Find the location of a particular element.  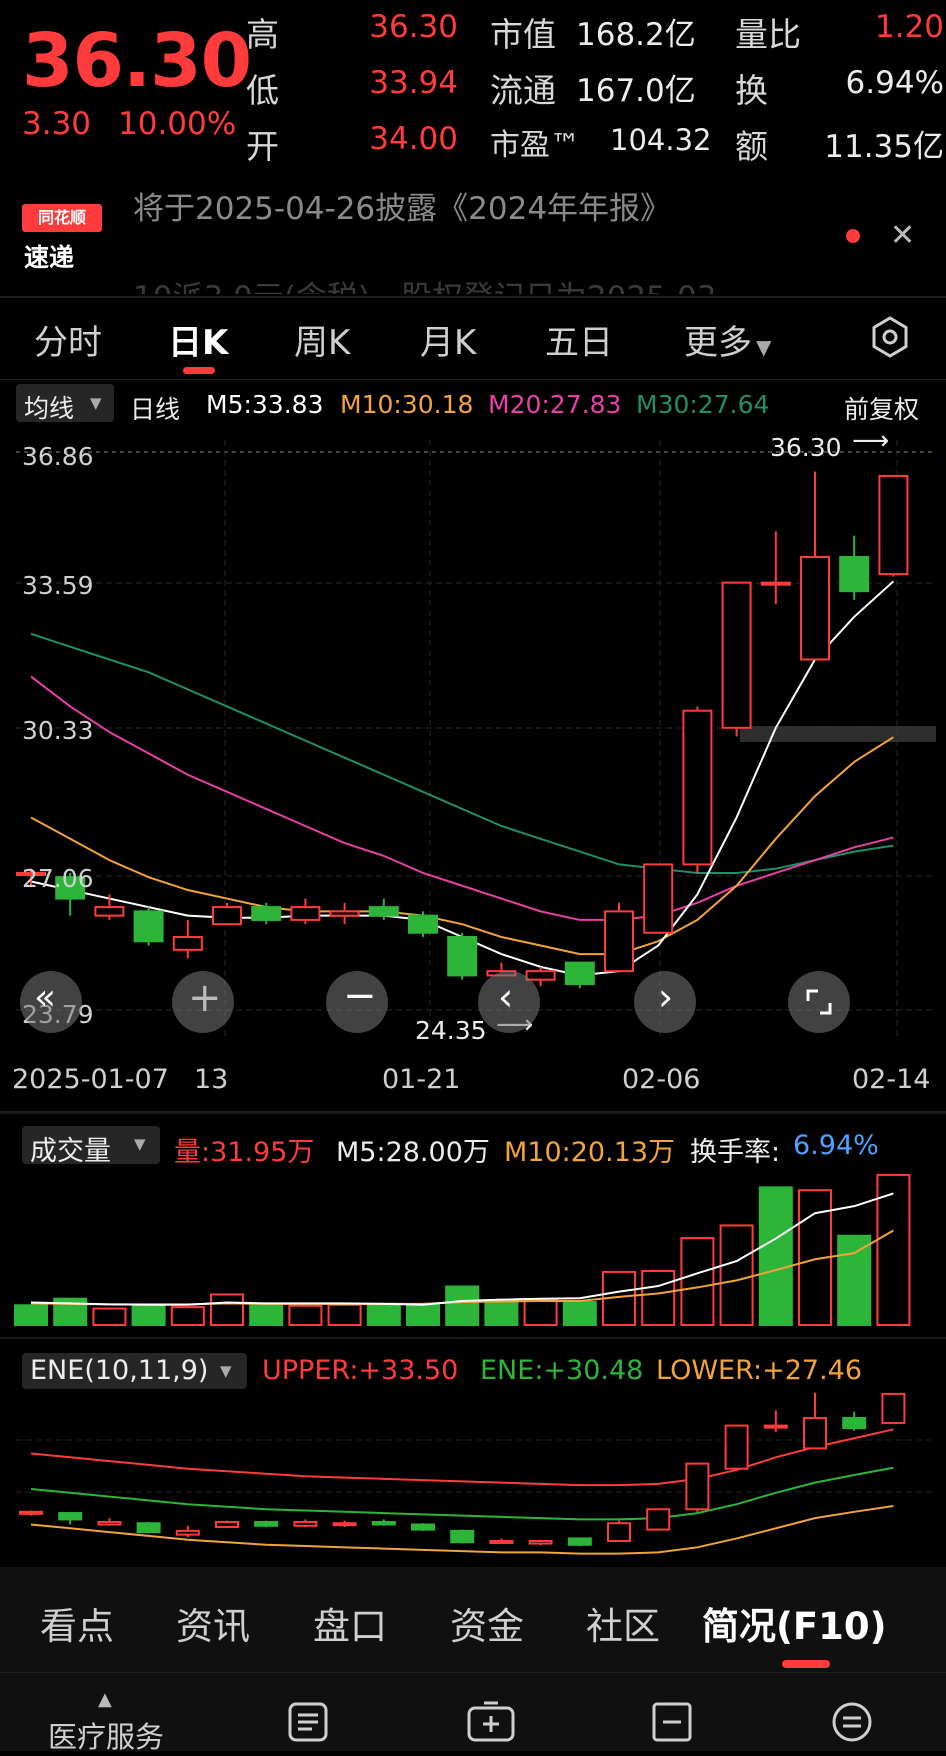

fullscreen-button is located at coordinates (819, 1002).